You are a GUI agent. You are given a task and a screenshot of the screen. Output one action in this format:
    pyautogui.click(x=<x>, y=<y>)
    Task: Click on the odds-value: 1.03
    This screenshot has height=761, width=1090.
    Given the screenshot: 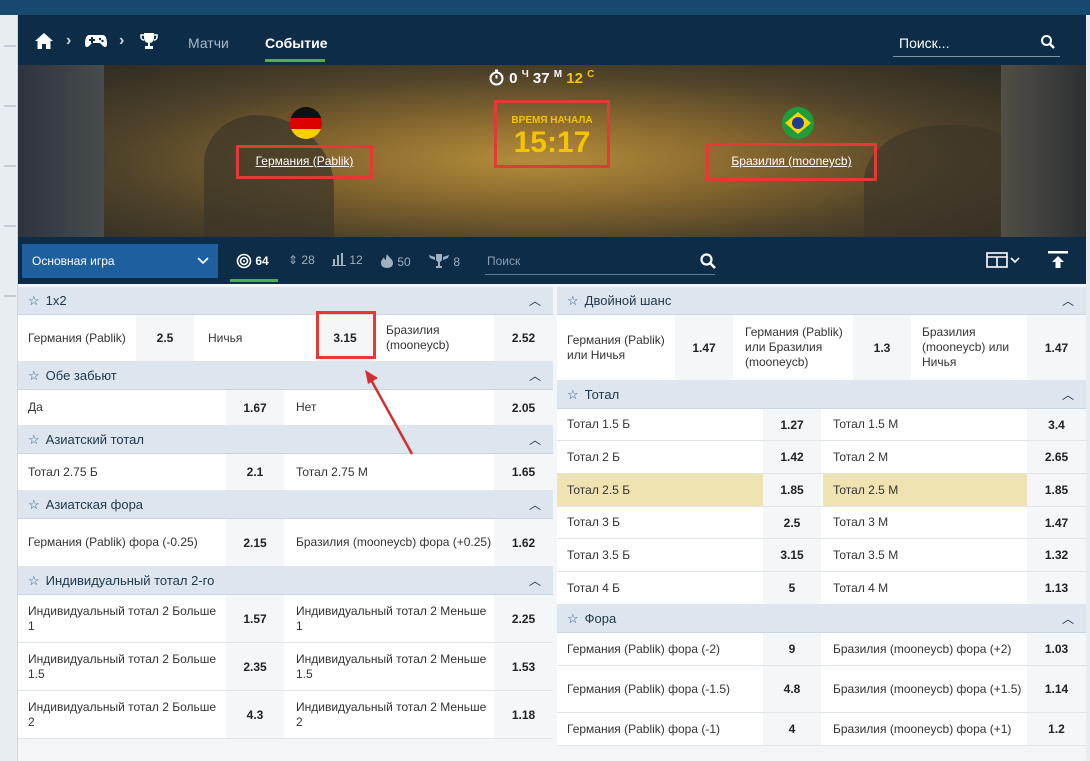 What is the action you would take?
    pyautogui.click(x=1056, y=649)
    